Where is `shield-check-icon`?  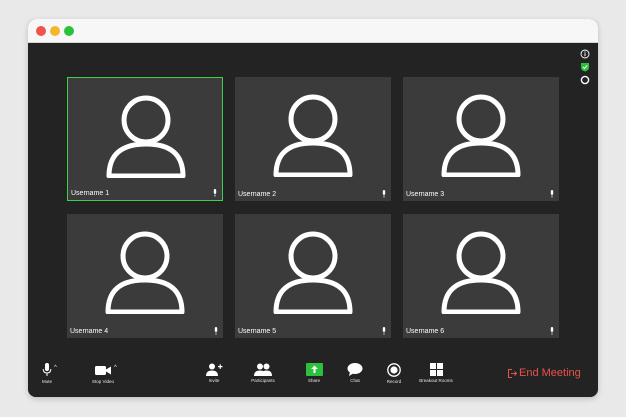 shield-check-icon is located at coordinates (585, 67).